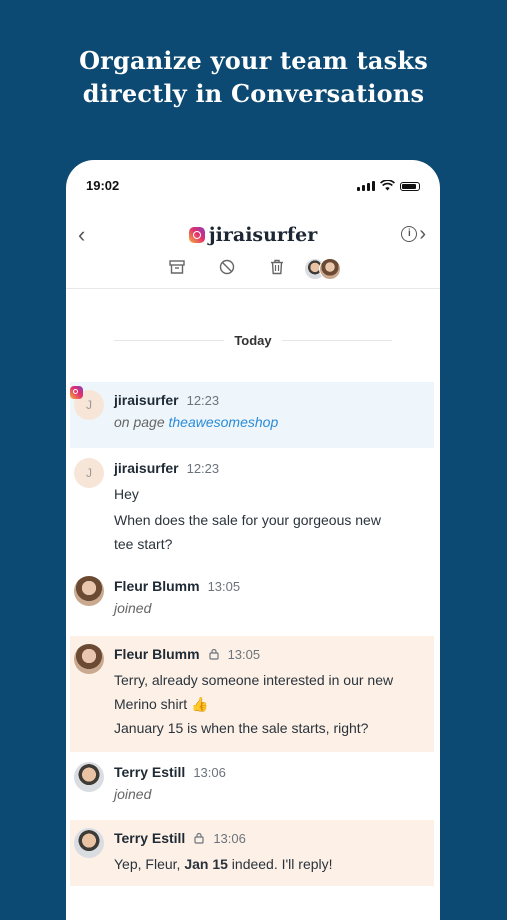 The width and height of the screenshot is (507, 920). Describe the element at coordinates (253, 253) in the screenshot. I see `conversation-header: ‹ jiraisurfer i ›` at that location.